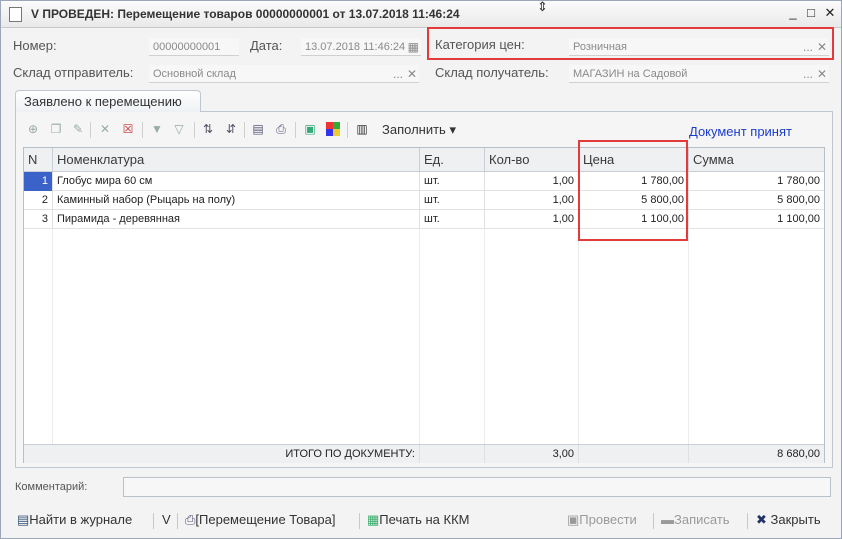 The height and width of the screenshot is (539, 842). I want to click on sort-asc-icon: ⇅, so click(208, 129).